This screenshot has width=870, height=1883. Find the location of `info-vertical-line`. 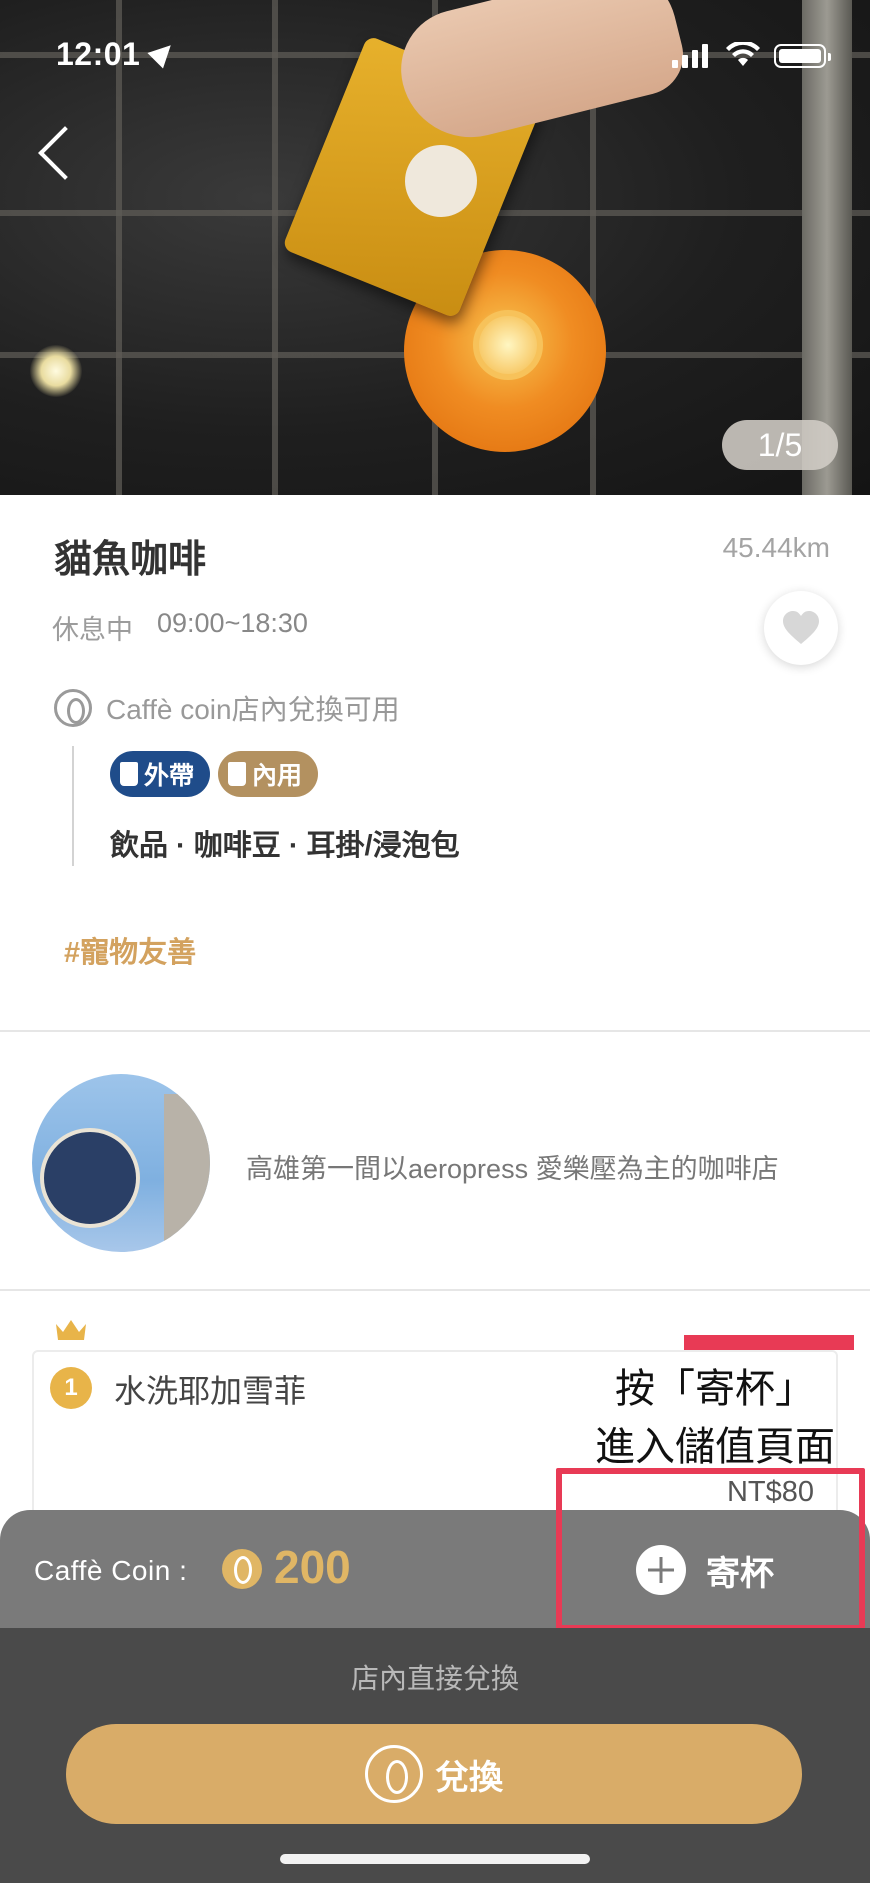

info-vertical-line is located at coordinates (73, 806).